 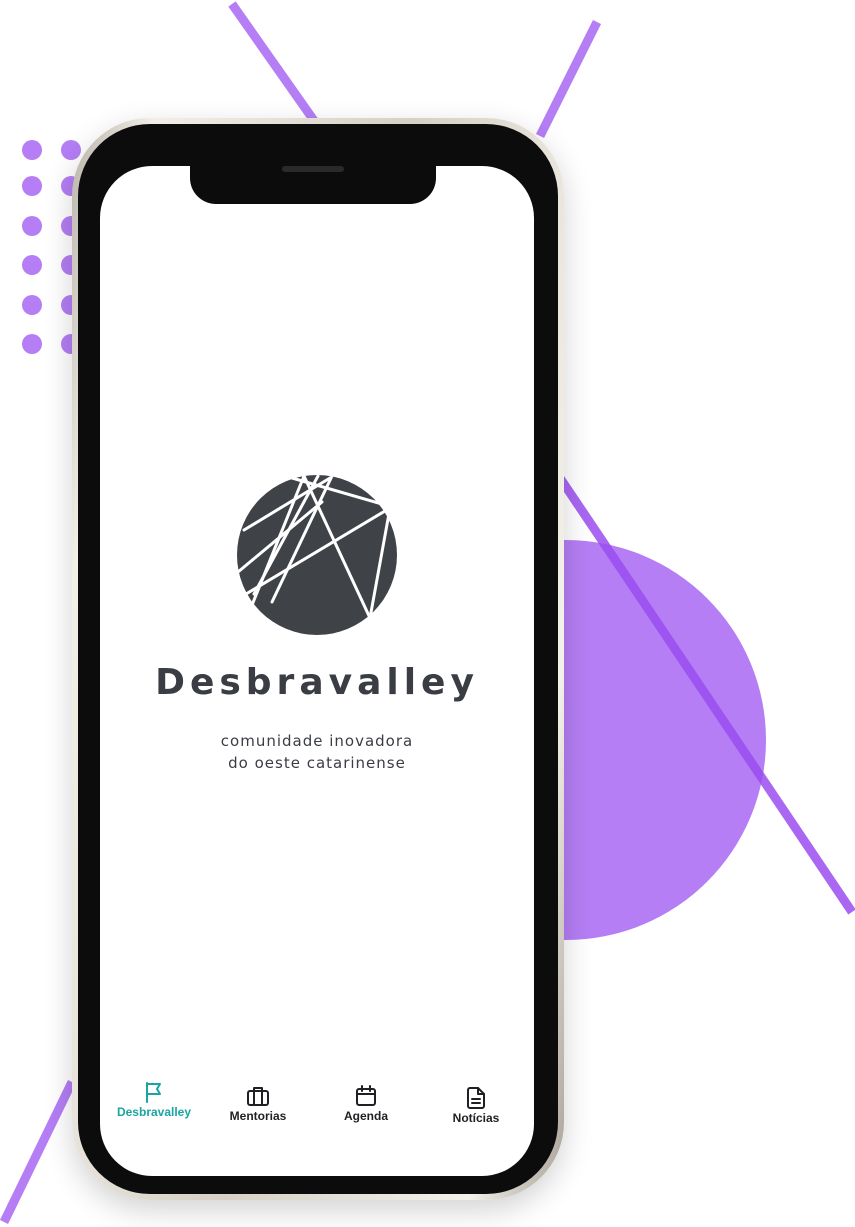 I want to click on briefcase-icon, so click(x=258, y=1096).